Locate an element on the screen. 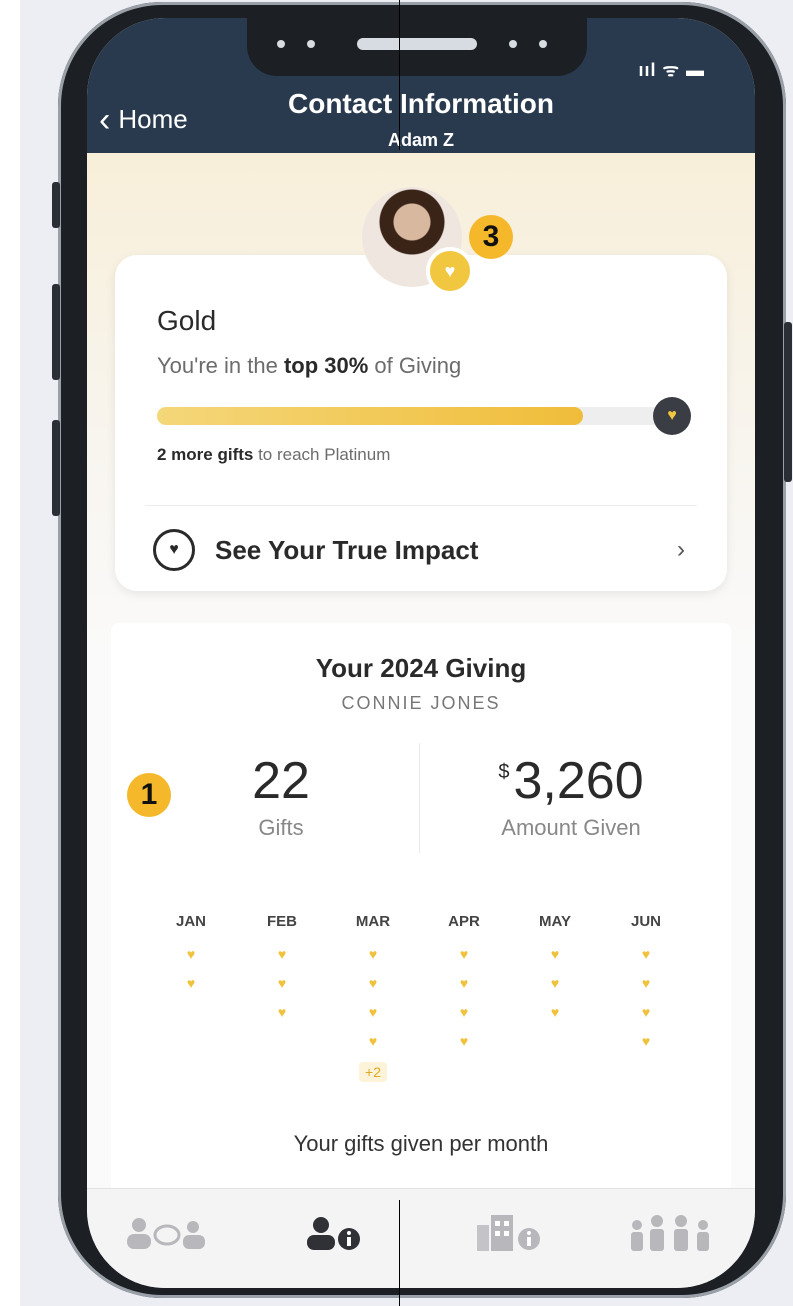 The height and width of the screenshot is (1306, 793). page-subtitle: Adam Z is located at coordinates (420, 140).